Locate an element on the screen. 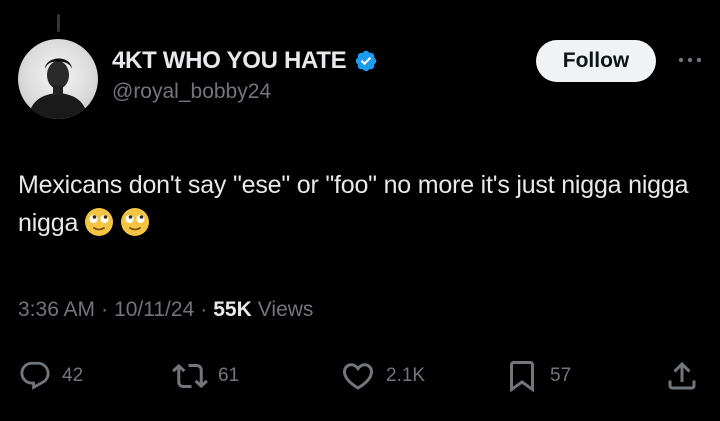 The image size is (720, 421). share-icon is located at coordinates (682, 375).